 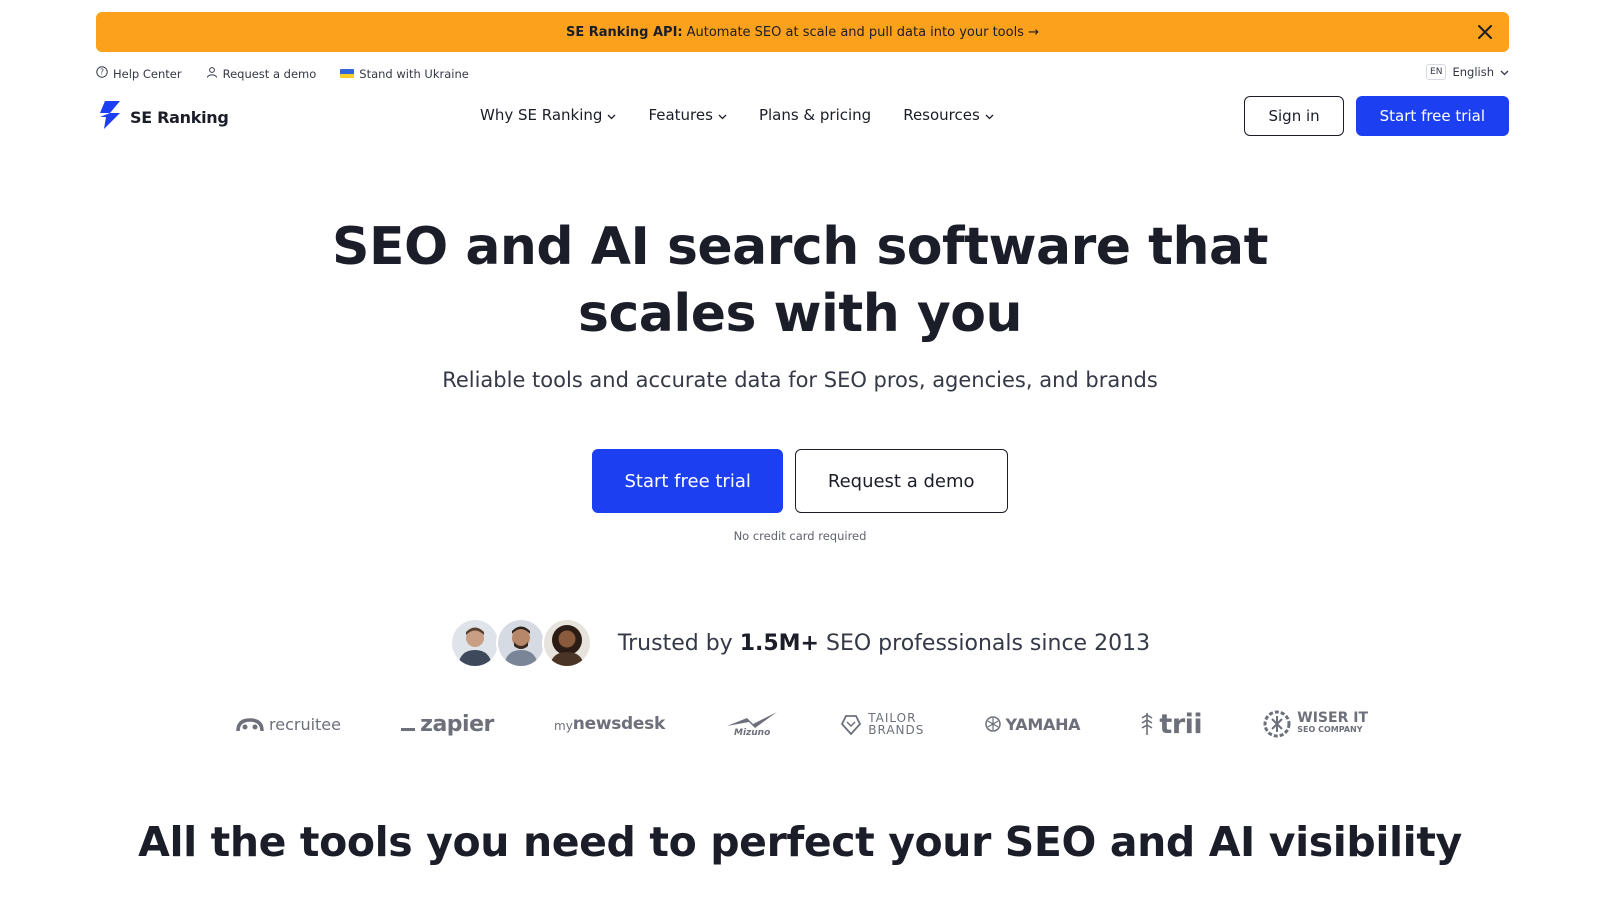 I want to click on se-ranking-logo-icon, so click(x=110, y=117).